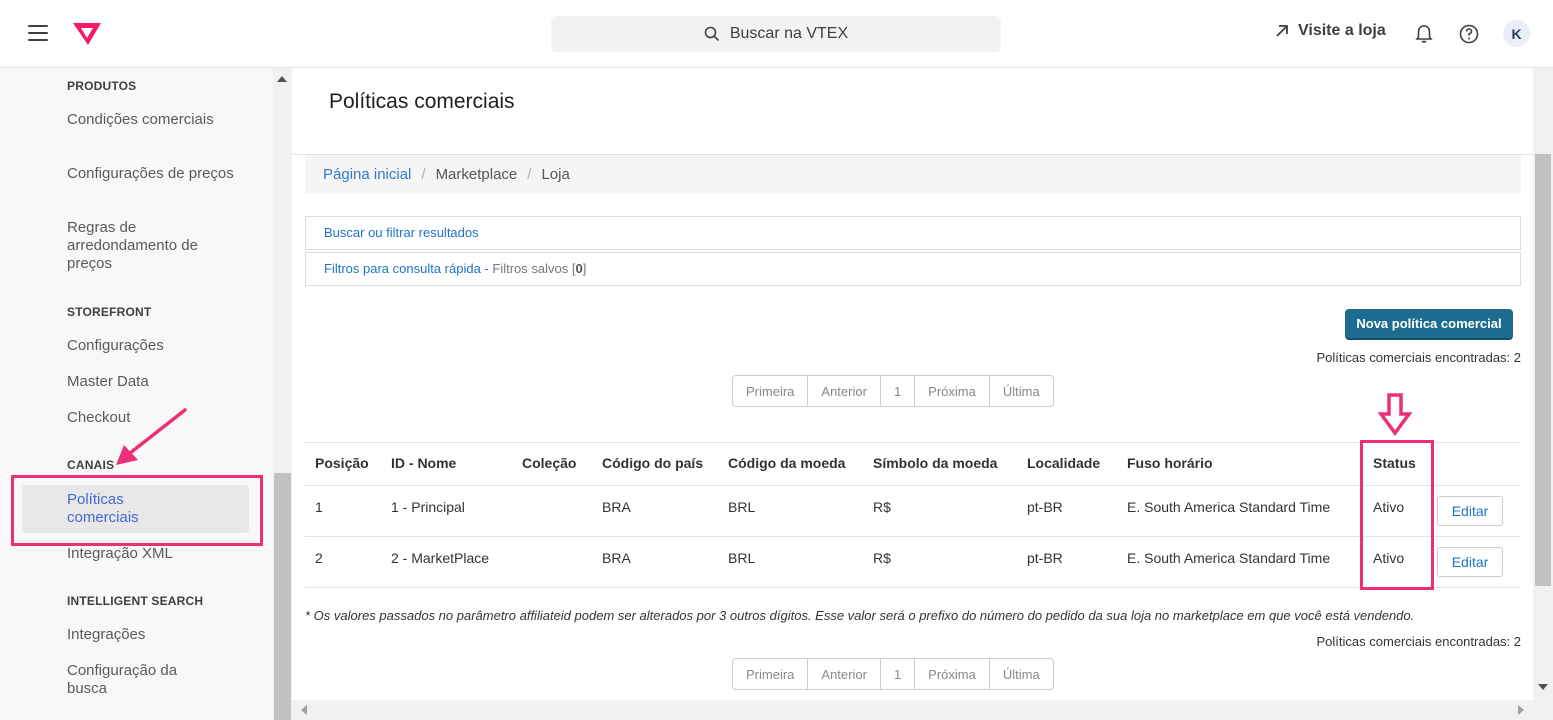 The image size is (1553, 720). What do you see at coordinates (157, 382) in the screenshot?
I see `sidebar-item-master-data: Master Data` at bounding box center [157, 382].